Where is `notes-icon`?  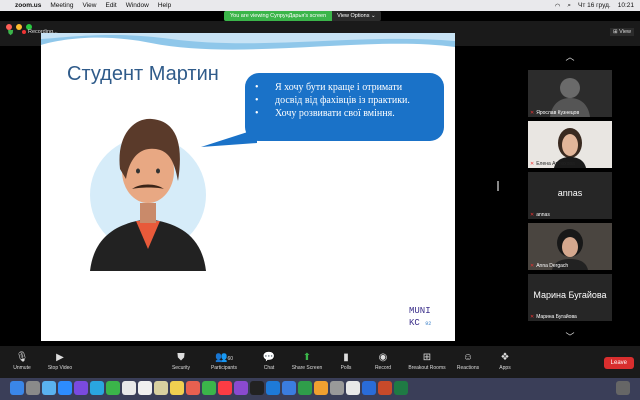 notes-icon is located at coordinates (177, 388).